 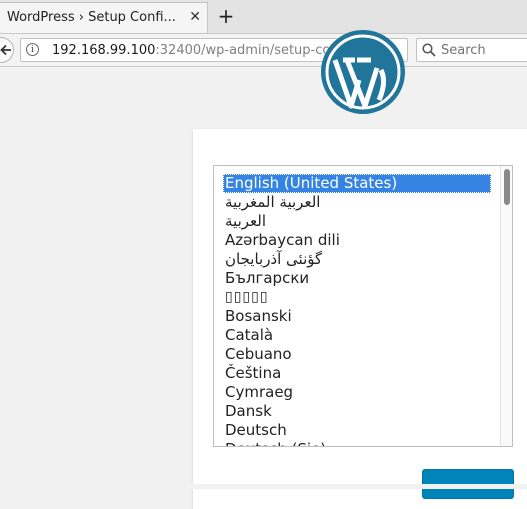 I want to click on wordpress-logo, so click(x=363, y=72).